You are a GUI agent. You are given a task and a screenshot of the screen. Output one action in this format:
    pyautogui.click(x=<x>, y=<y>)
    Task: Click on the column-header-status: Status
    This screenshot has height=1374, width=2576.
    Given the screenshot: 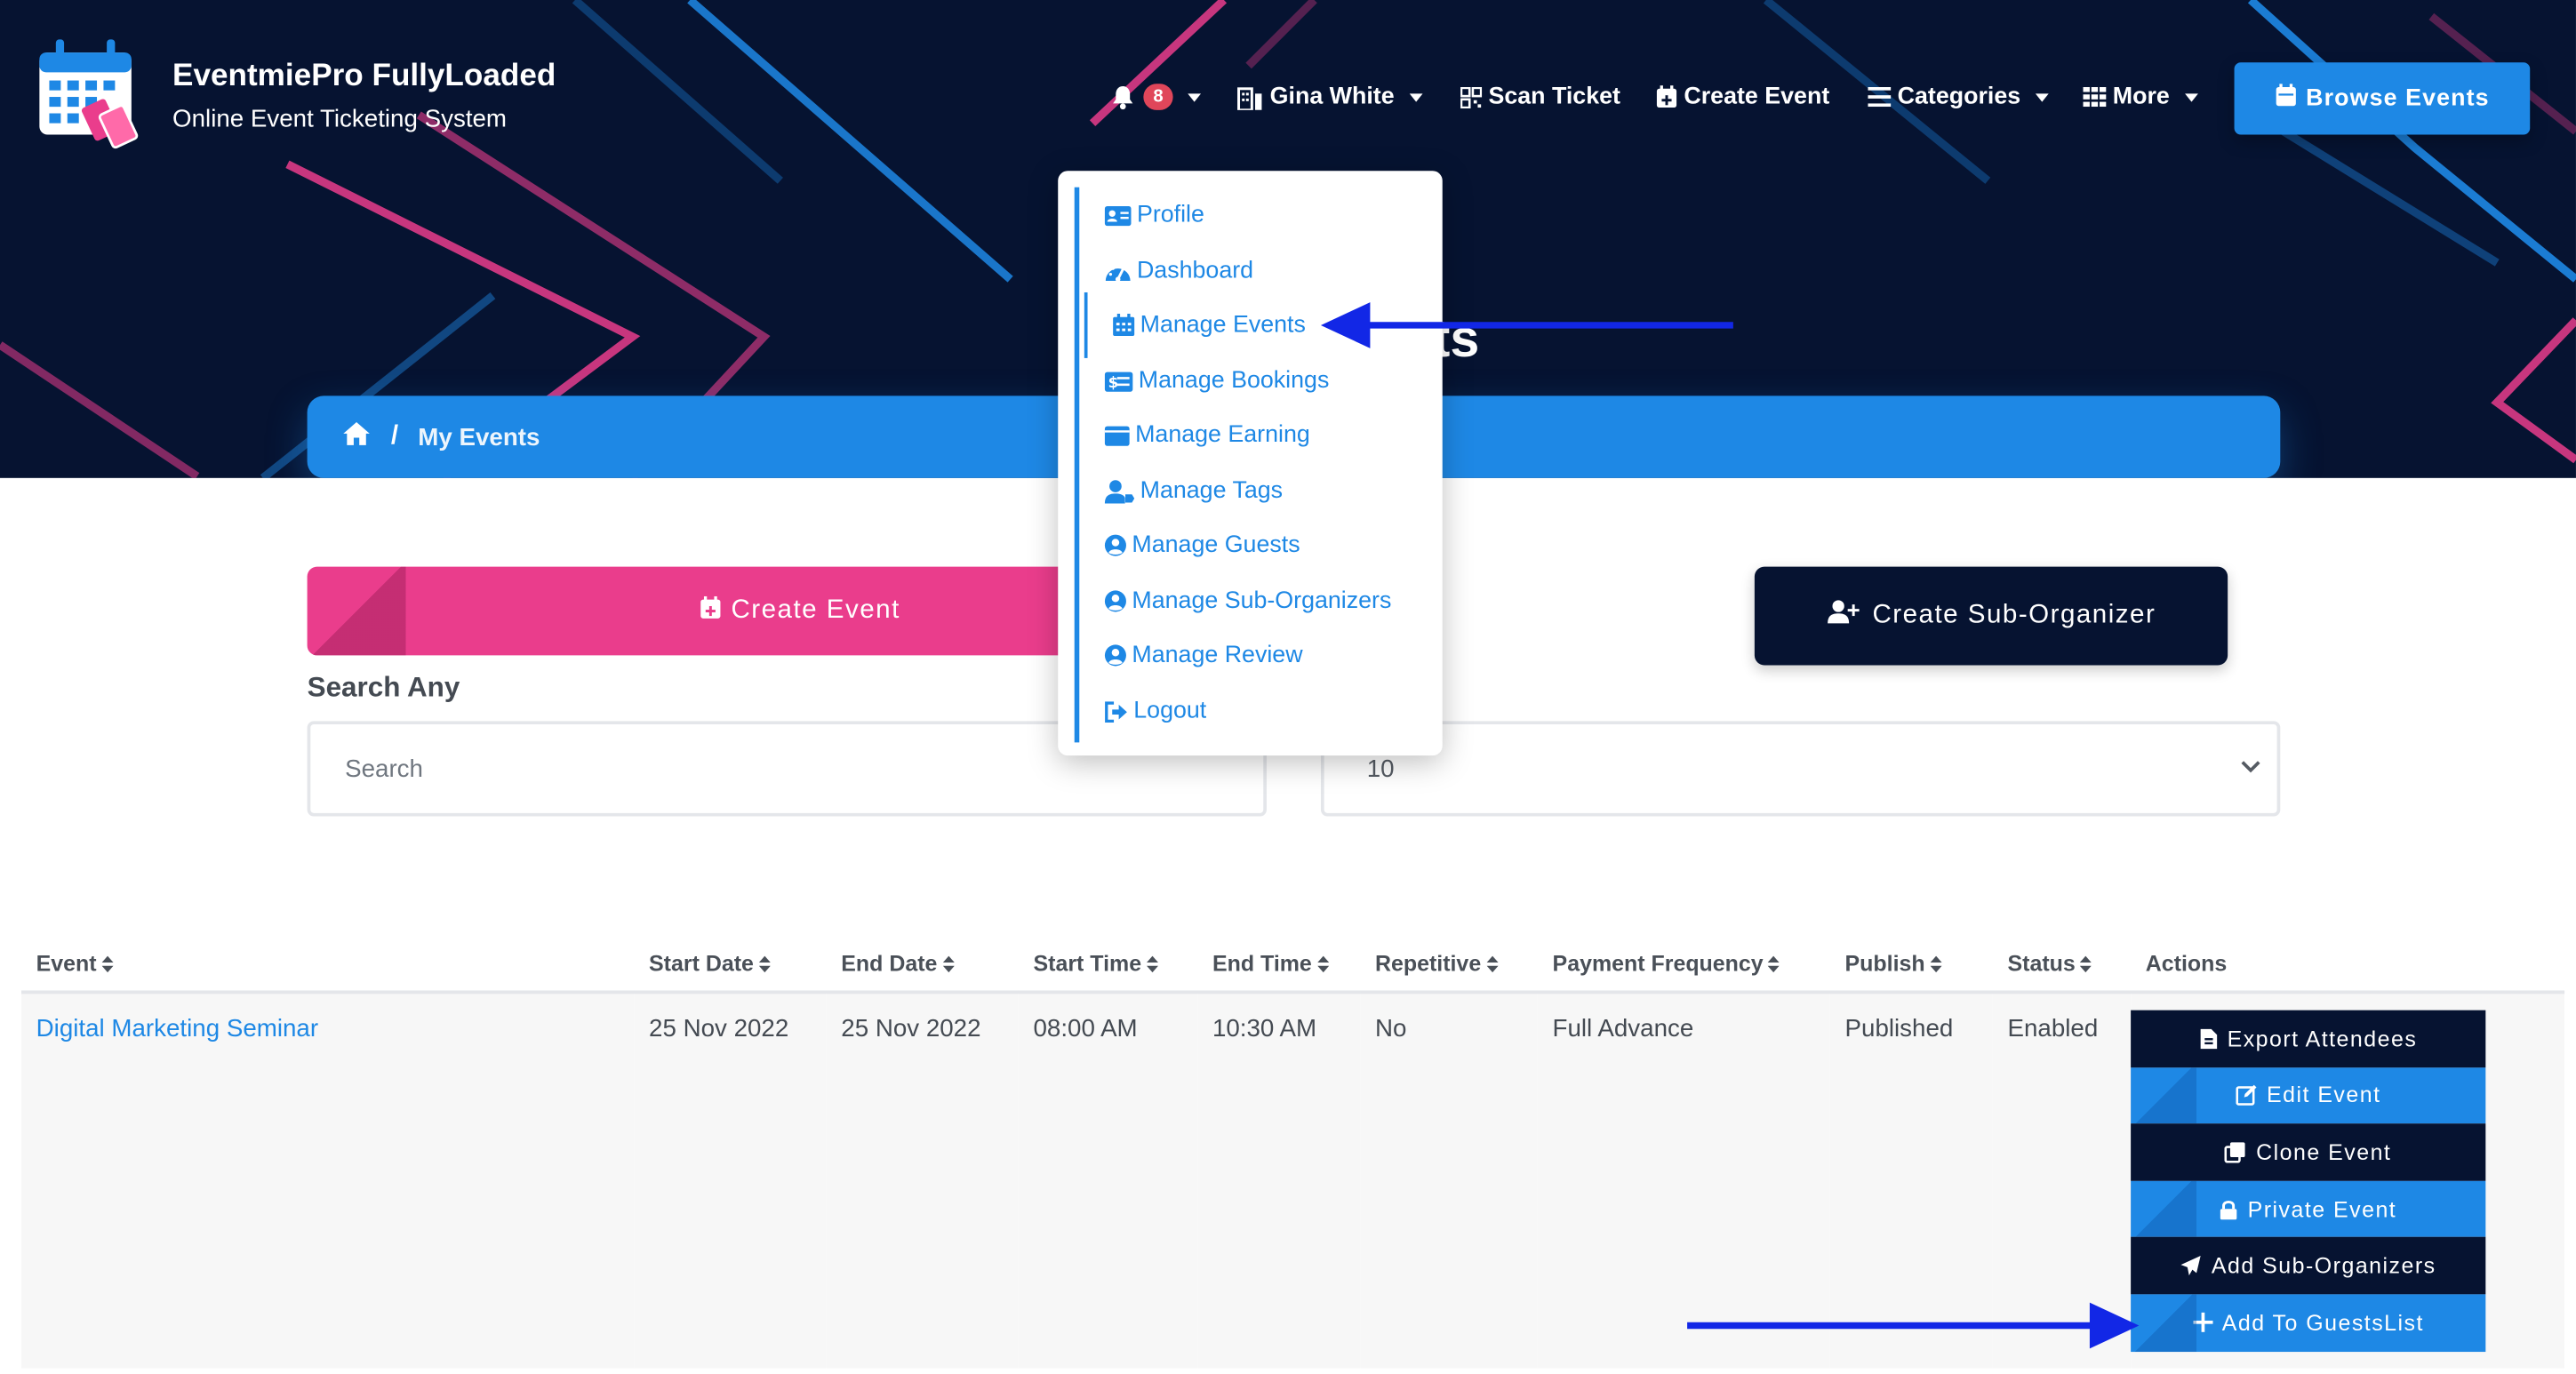 What is the action you would take?
    pyautogui.click(x=2062, y=965)
    